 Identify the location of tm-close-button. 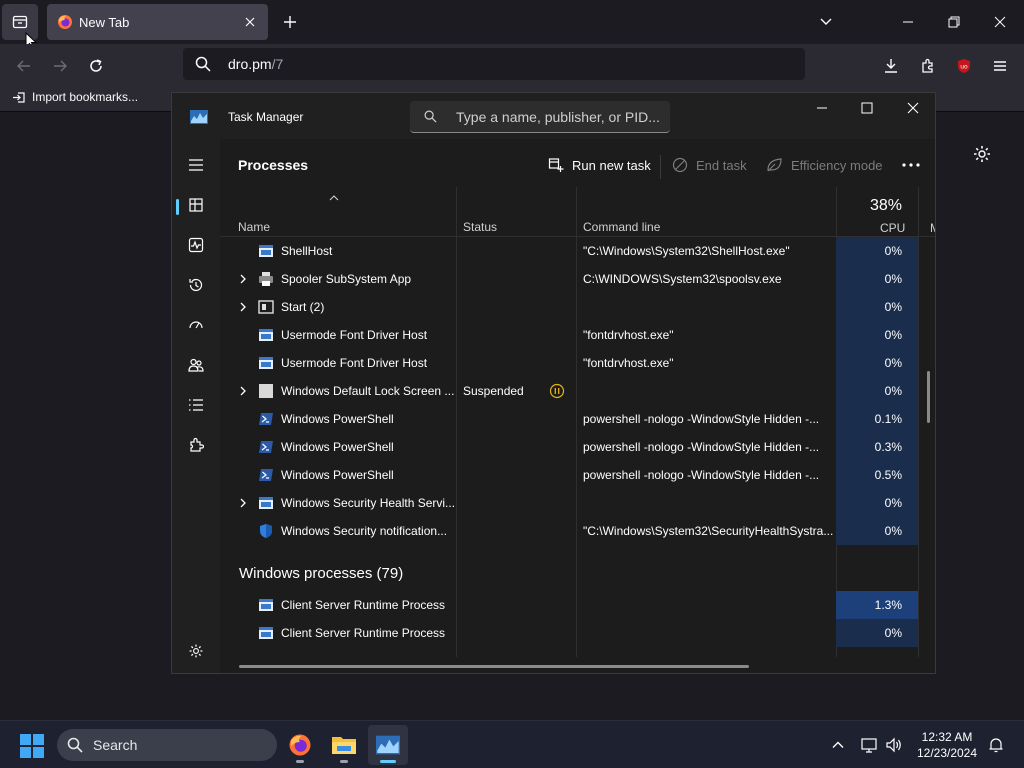
(913, 108).